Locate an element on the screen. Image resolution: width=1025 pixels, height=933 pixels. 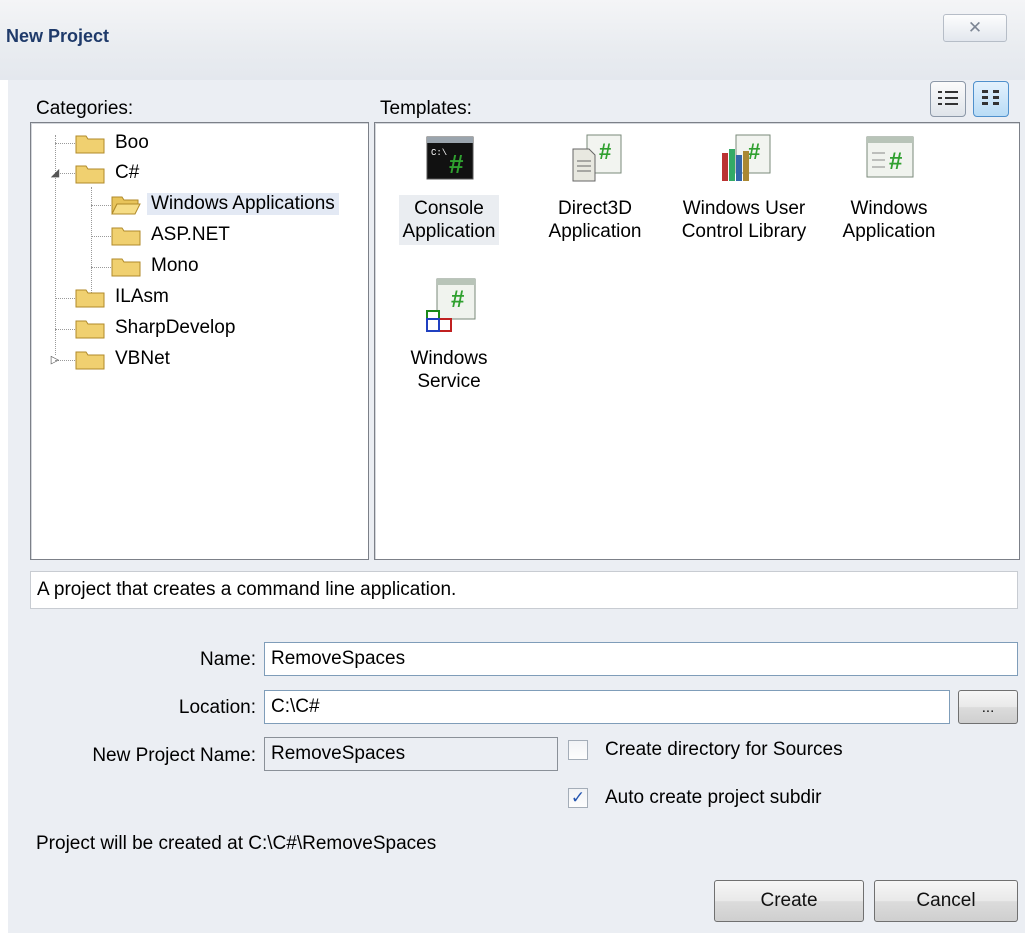
svg-text: C:\ is located at coordinates (439, 153).